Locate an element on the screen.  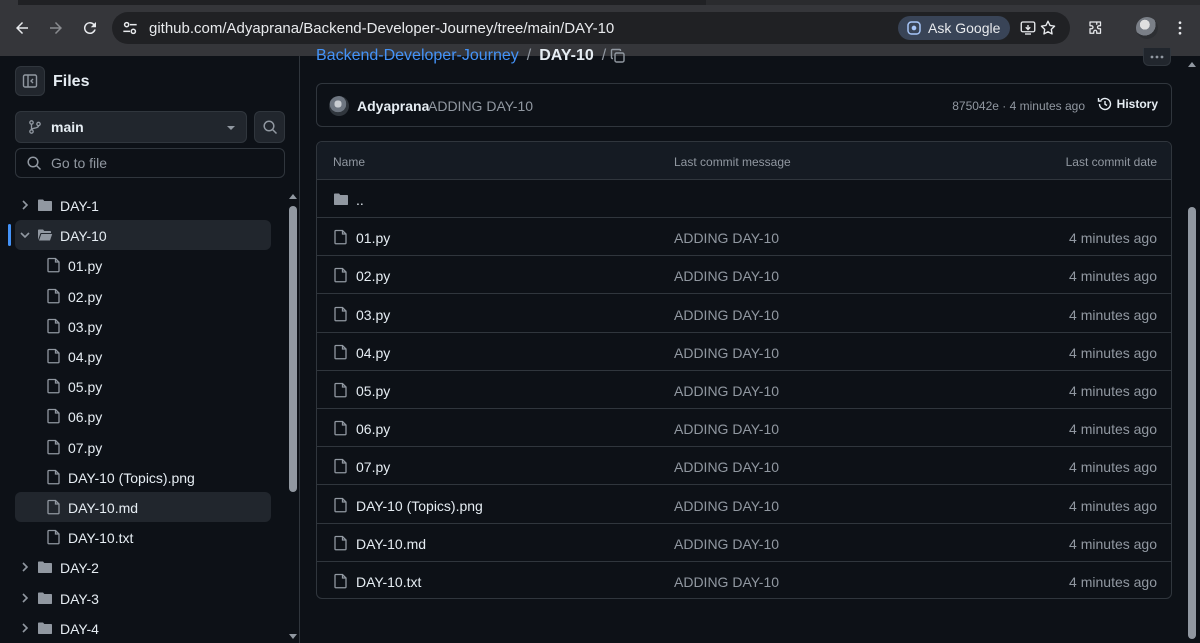
branch-selector: main is located at coordinates (131, 127).